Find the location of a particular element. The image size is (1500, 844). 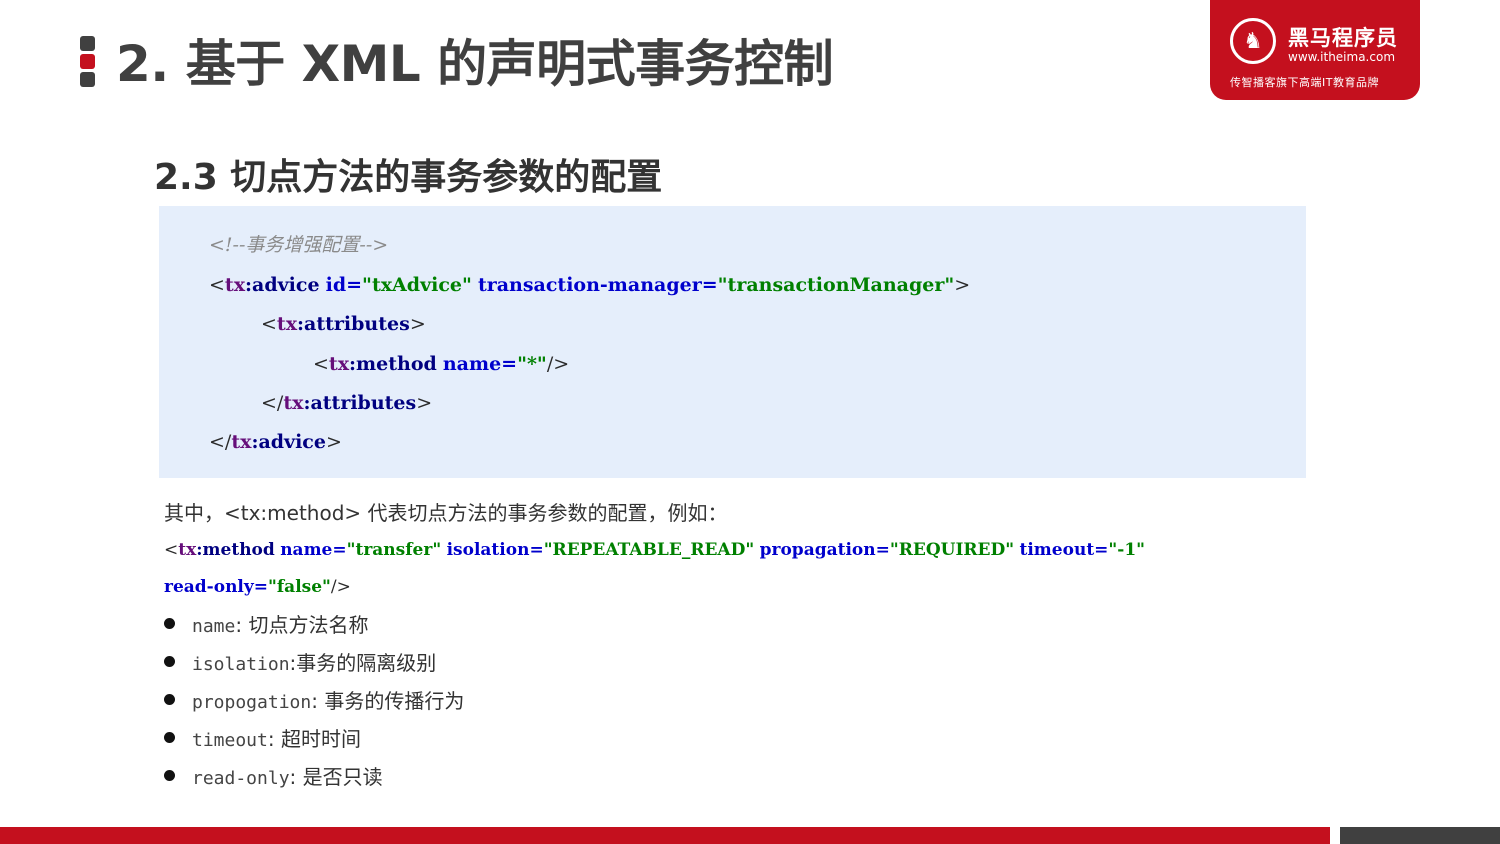

page-title: 2. 基于 XML 的声明式事务控制 is located at coordinates (475, 64).